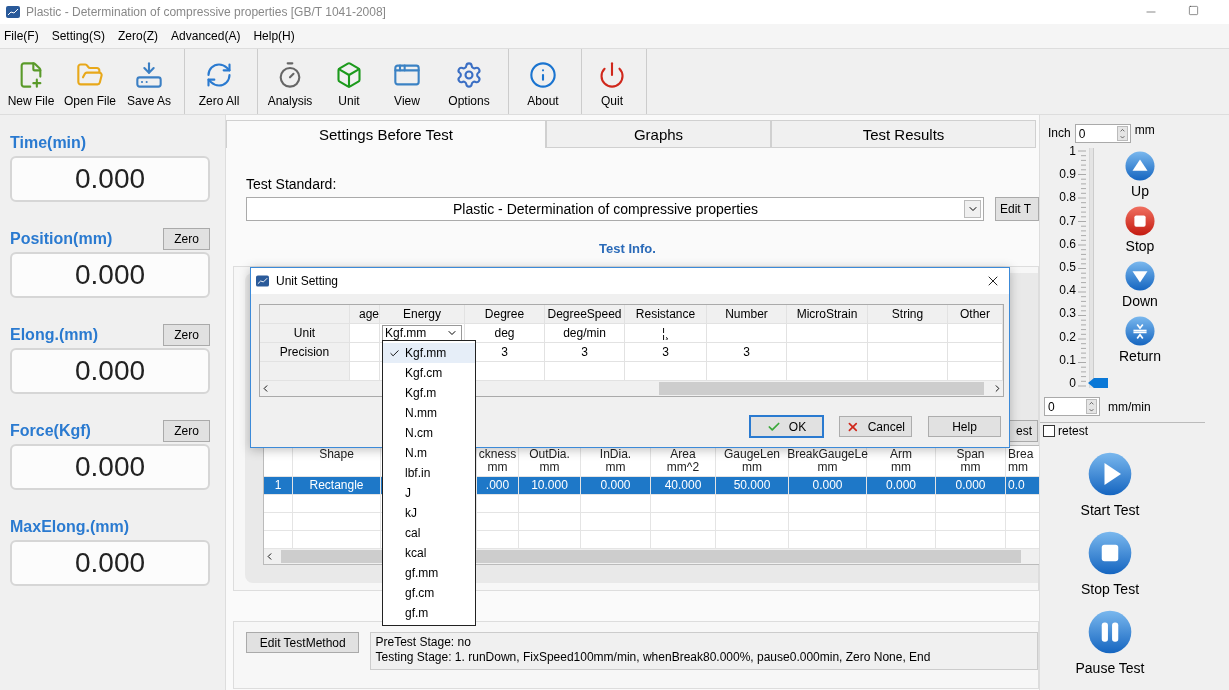 The height and width of the screenshot is (690, 1229). Describe the element at coordinates (219, 75) in the screenshot. I see `refresh-icon` at that location.